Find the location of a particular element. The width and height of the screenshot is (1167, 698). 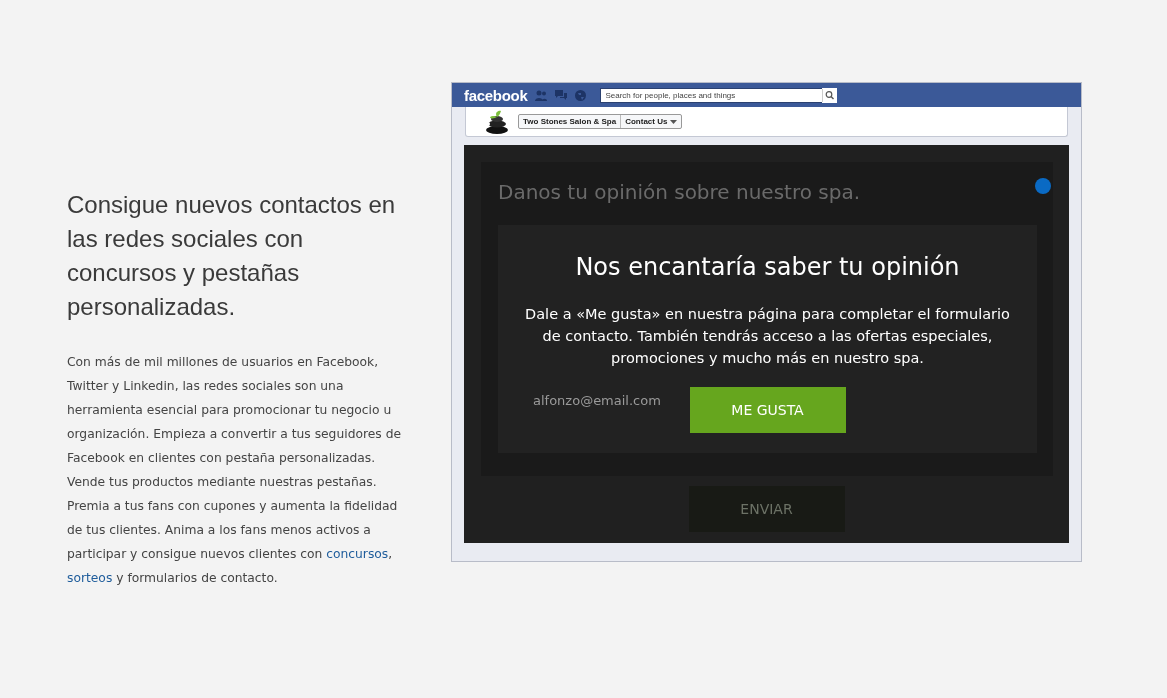

form-title: Danos tu opinión sobre nuestro spa. is located at coordinates (680, 192).